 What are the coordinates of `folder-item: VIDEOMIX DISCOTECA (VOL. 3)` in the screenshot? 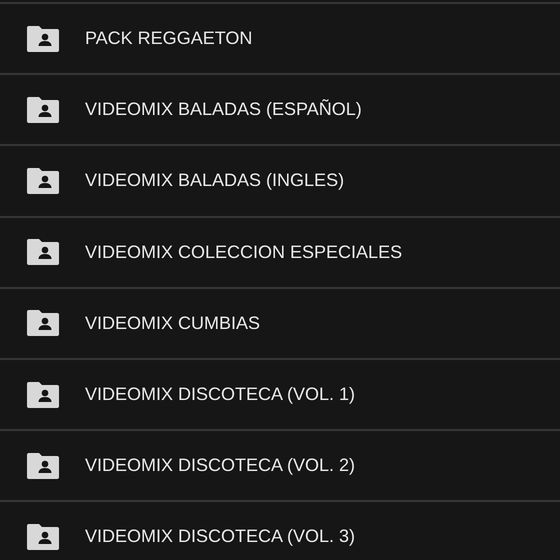 It's located at (280, 530).